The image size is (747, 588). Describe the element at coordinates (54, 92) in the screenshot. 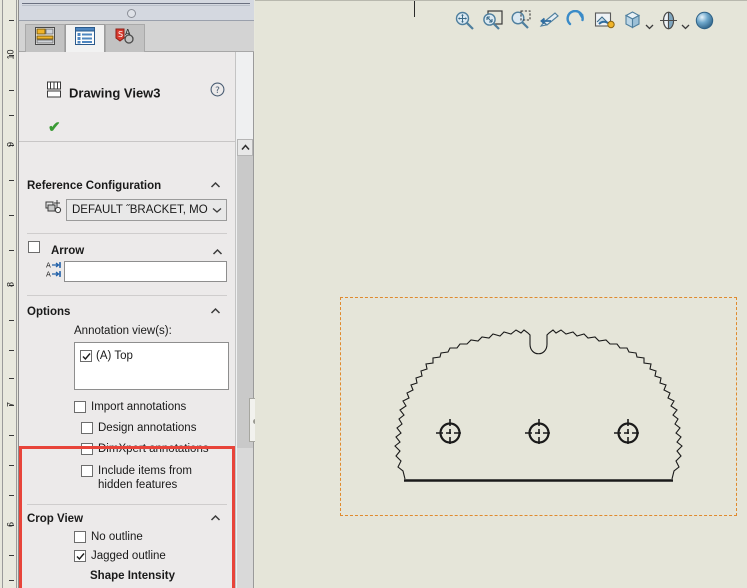

I see `drawing-view-icon` at that location.